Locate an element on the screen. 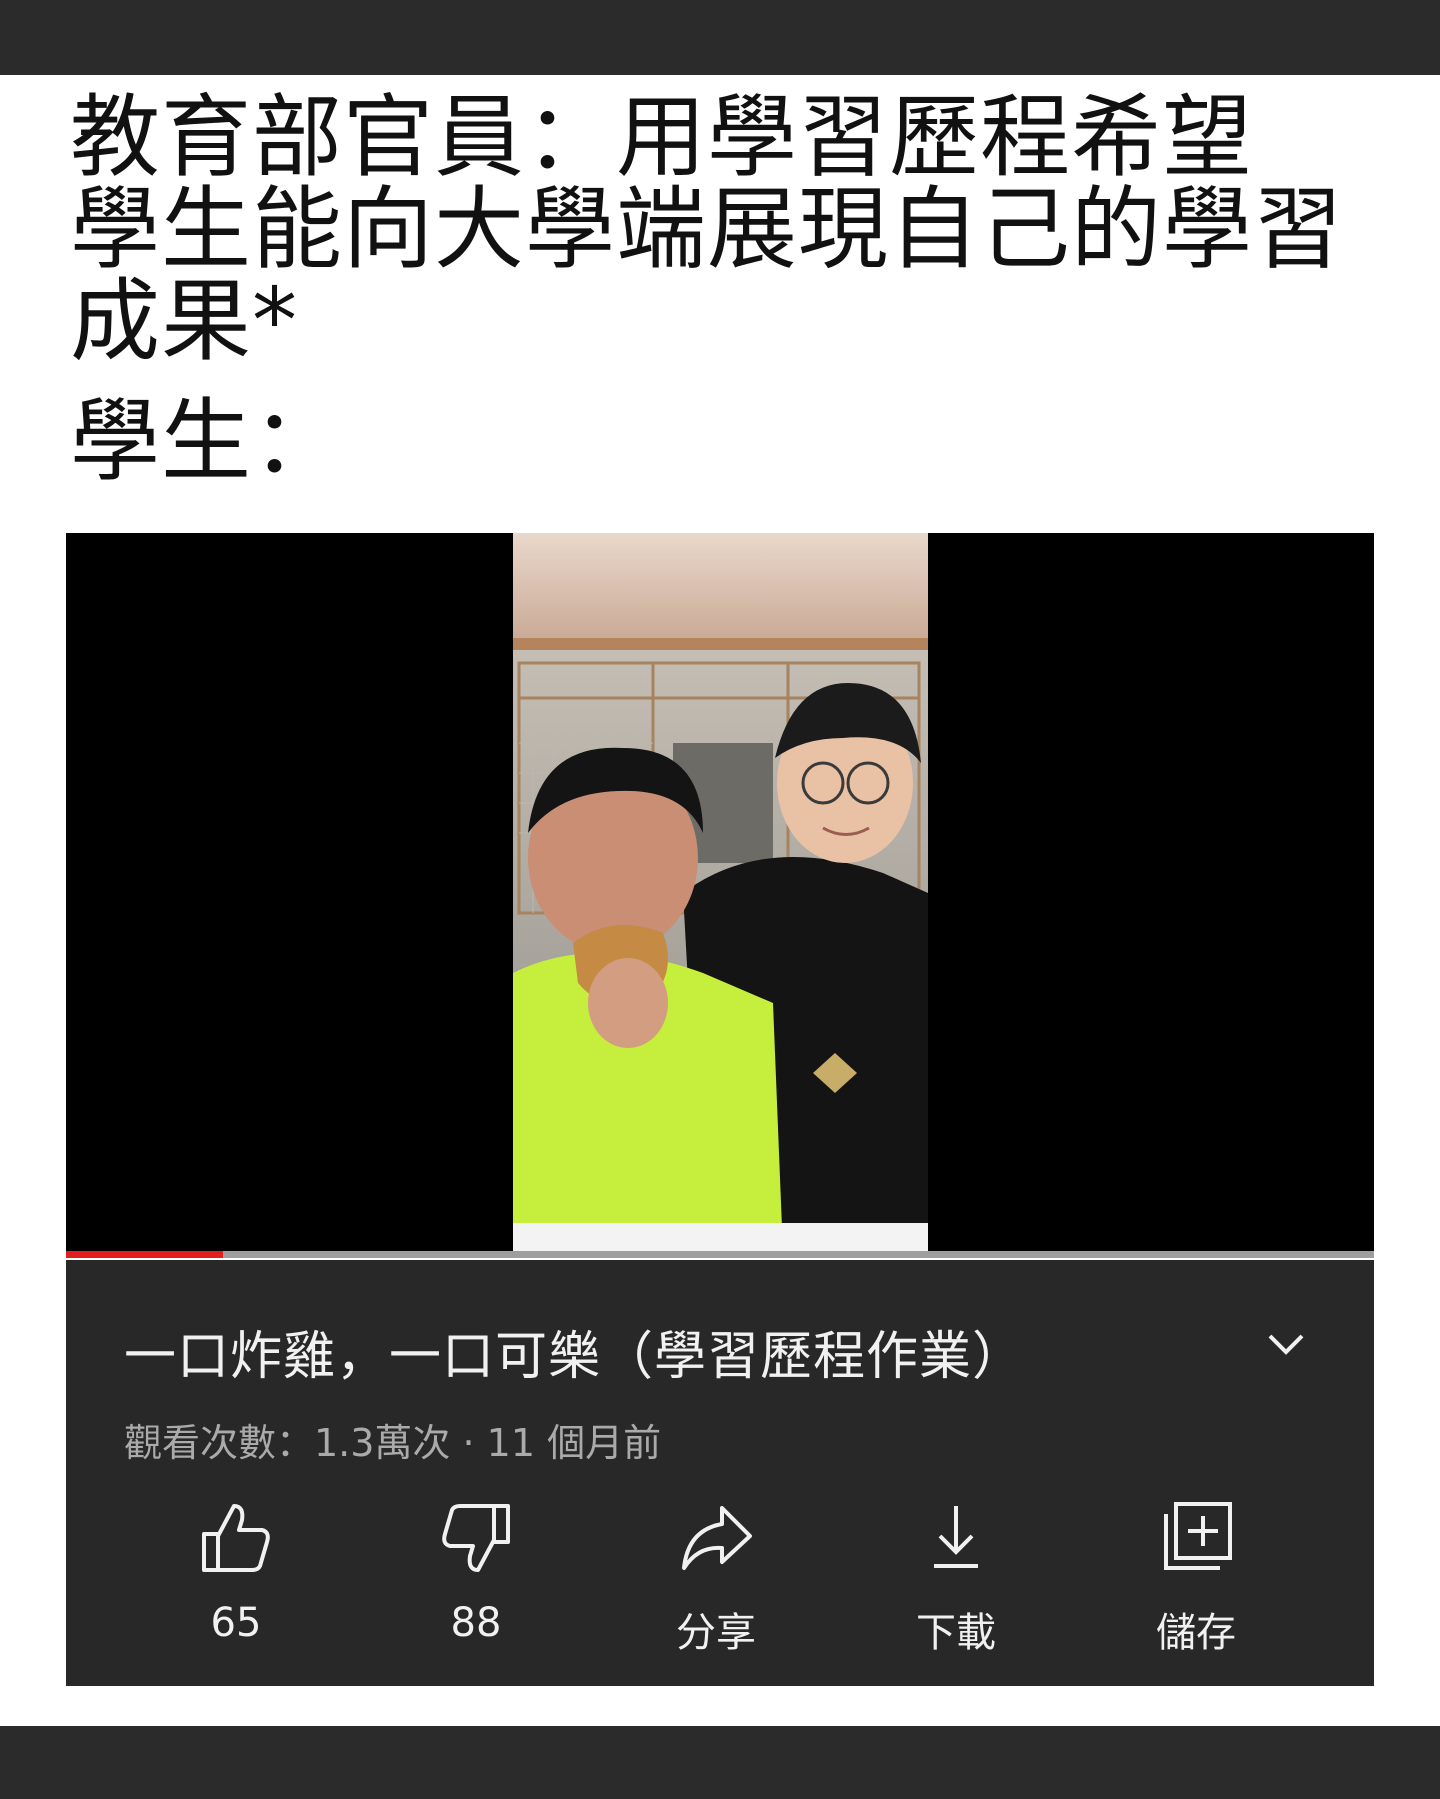 This screenshot has height=1799, width=1440. chevron-down-icon is located at coordinates (1286, 1344).